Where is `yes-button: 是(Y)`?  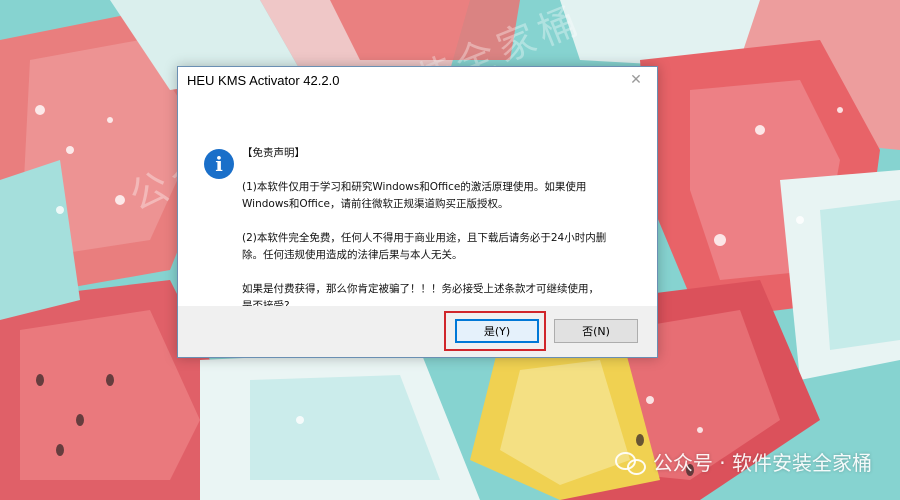 yes-button: 是(Y) is located at coordinates (497, 331).